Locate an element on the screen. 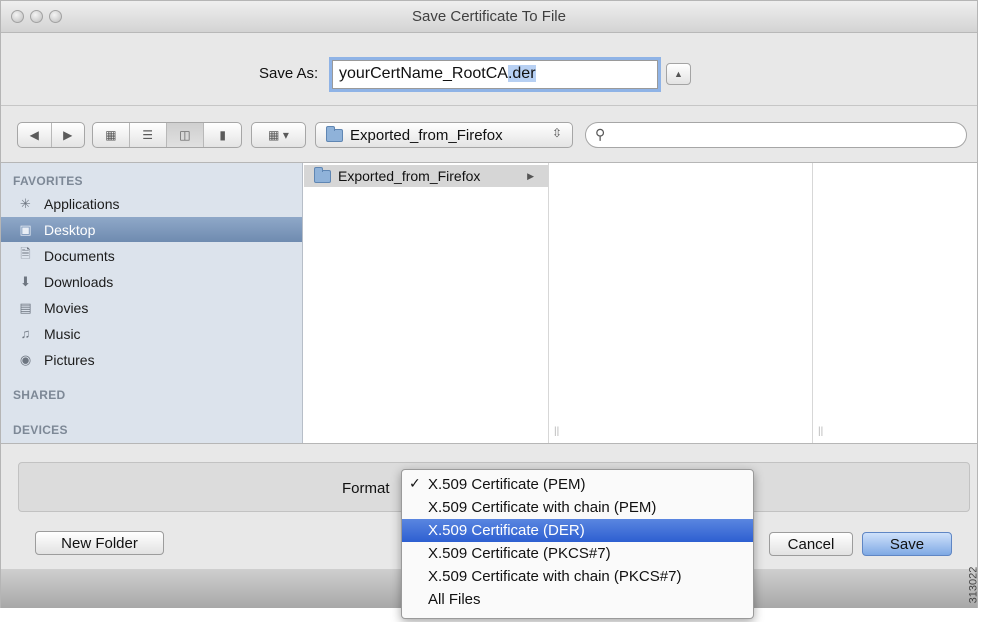  filename-base: yourCertName_RootCA is located at coordinates (423, 73).